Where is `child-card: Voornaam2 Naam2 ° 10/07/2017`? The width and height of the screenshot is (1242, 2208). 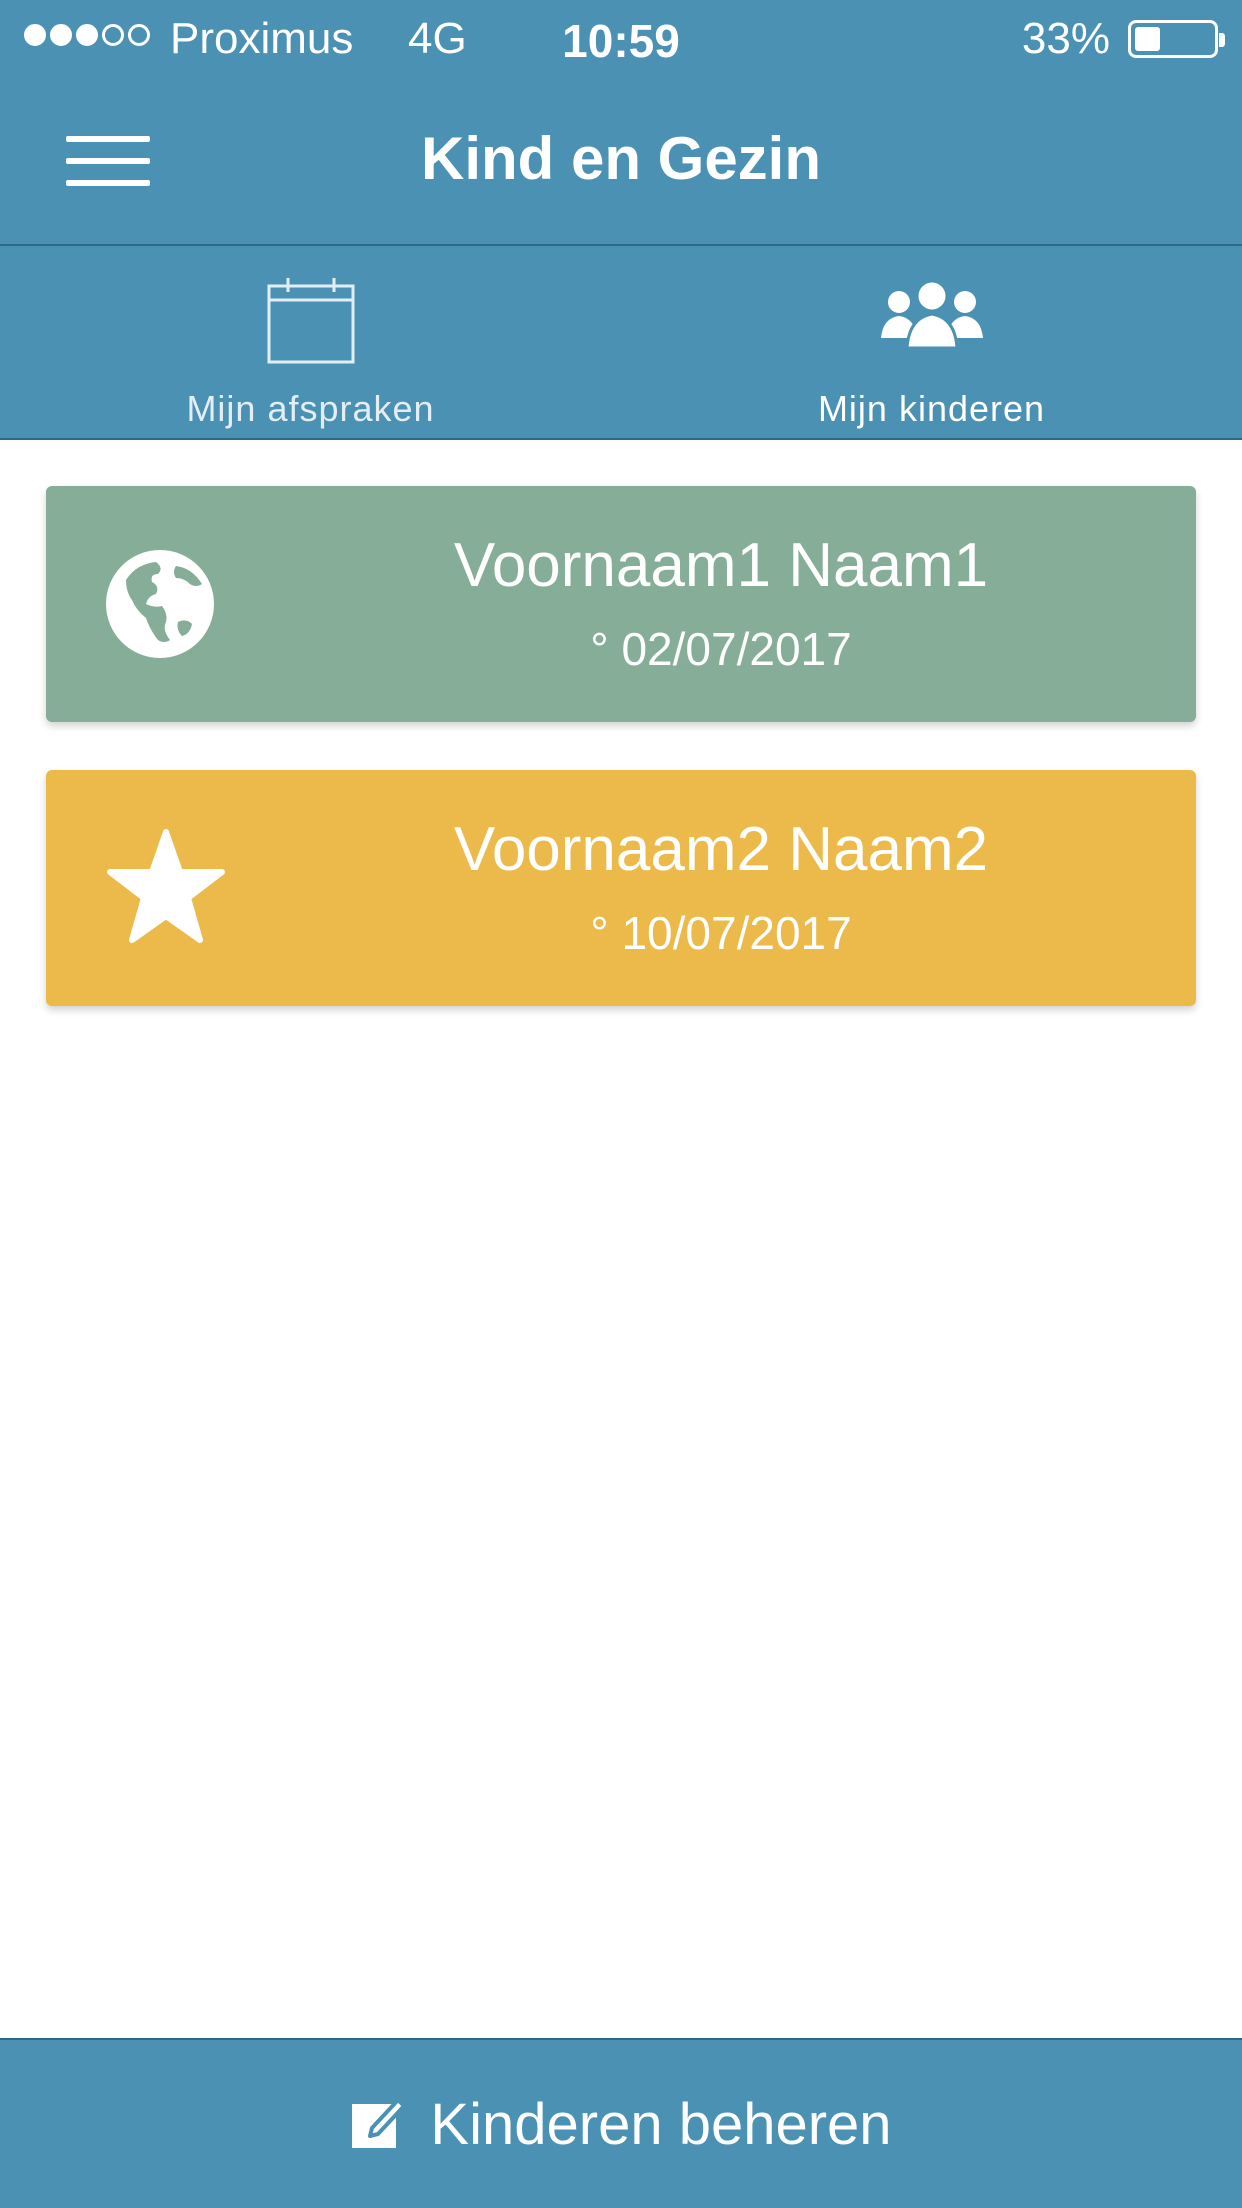 child-card: Voornaam2 Naam2 ° 10/07/2017 is located at coordinates (621, 888).